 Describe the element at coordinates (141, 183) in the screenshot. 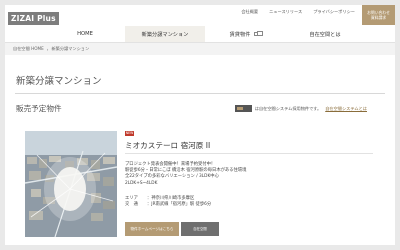

I see `desc-line: 2LDK+S~4LDK` at that location.